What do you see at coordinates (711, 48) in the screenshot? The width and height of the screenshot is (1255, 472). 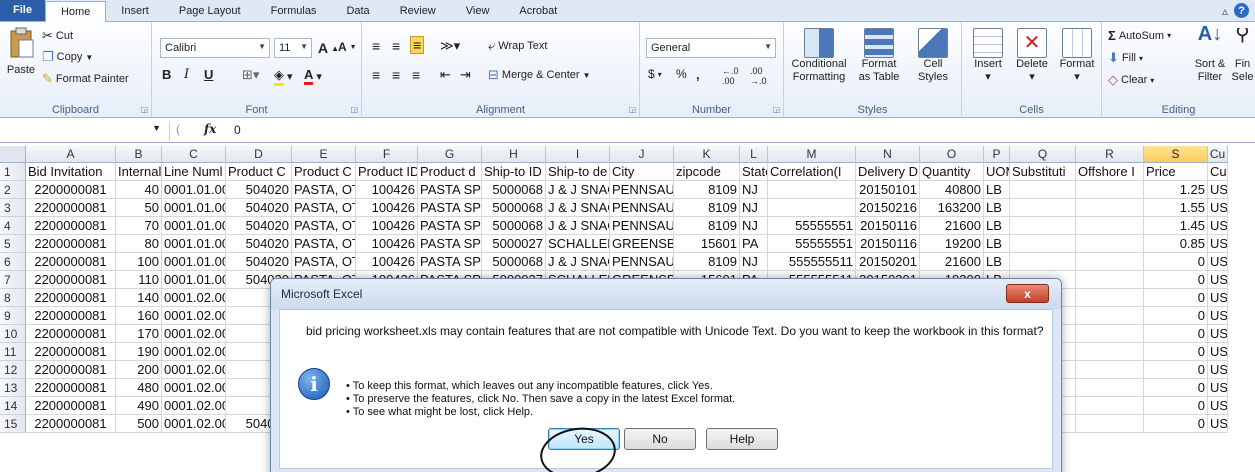 I see `number-format-combo: General ▼` at bounding box center [711, 48].